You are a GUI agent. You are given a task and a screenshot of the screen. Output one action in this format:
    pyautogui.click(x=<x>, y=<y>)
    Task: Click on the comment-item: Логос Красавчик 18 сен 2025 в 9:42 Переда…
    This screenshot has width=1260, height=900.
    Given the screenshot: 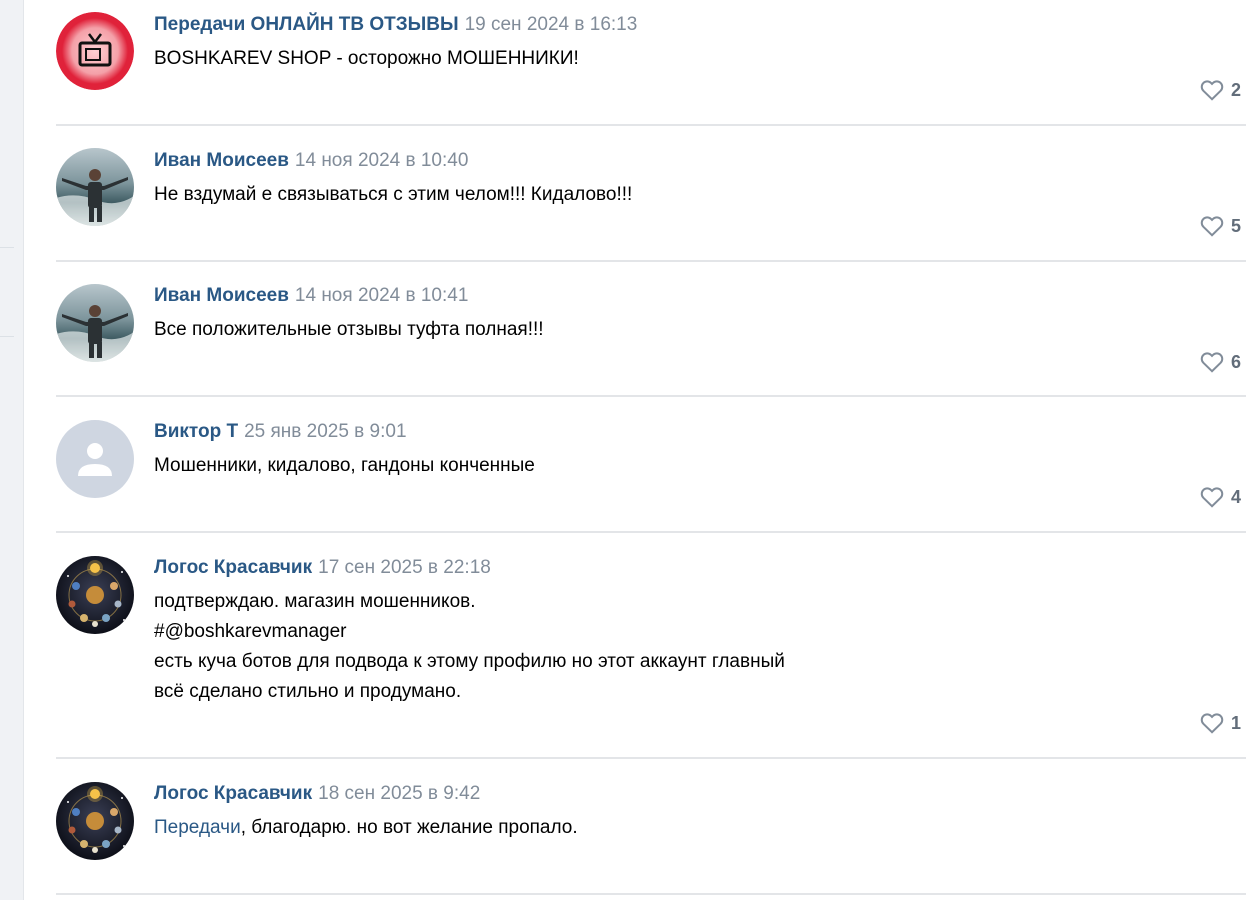 What is the action you would take?
    pyautogui.click(x=651, y=827)
    